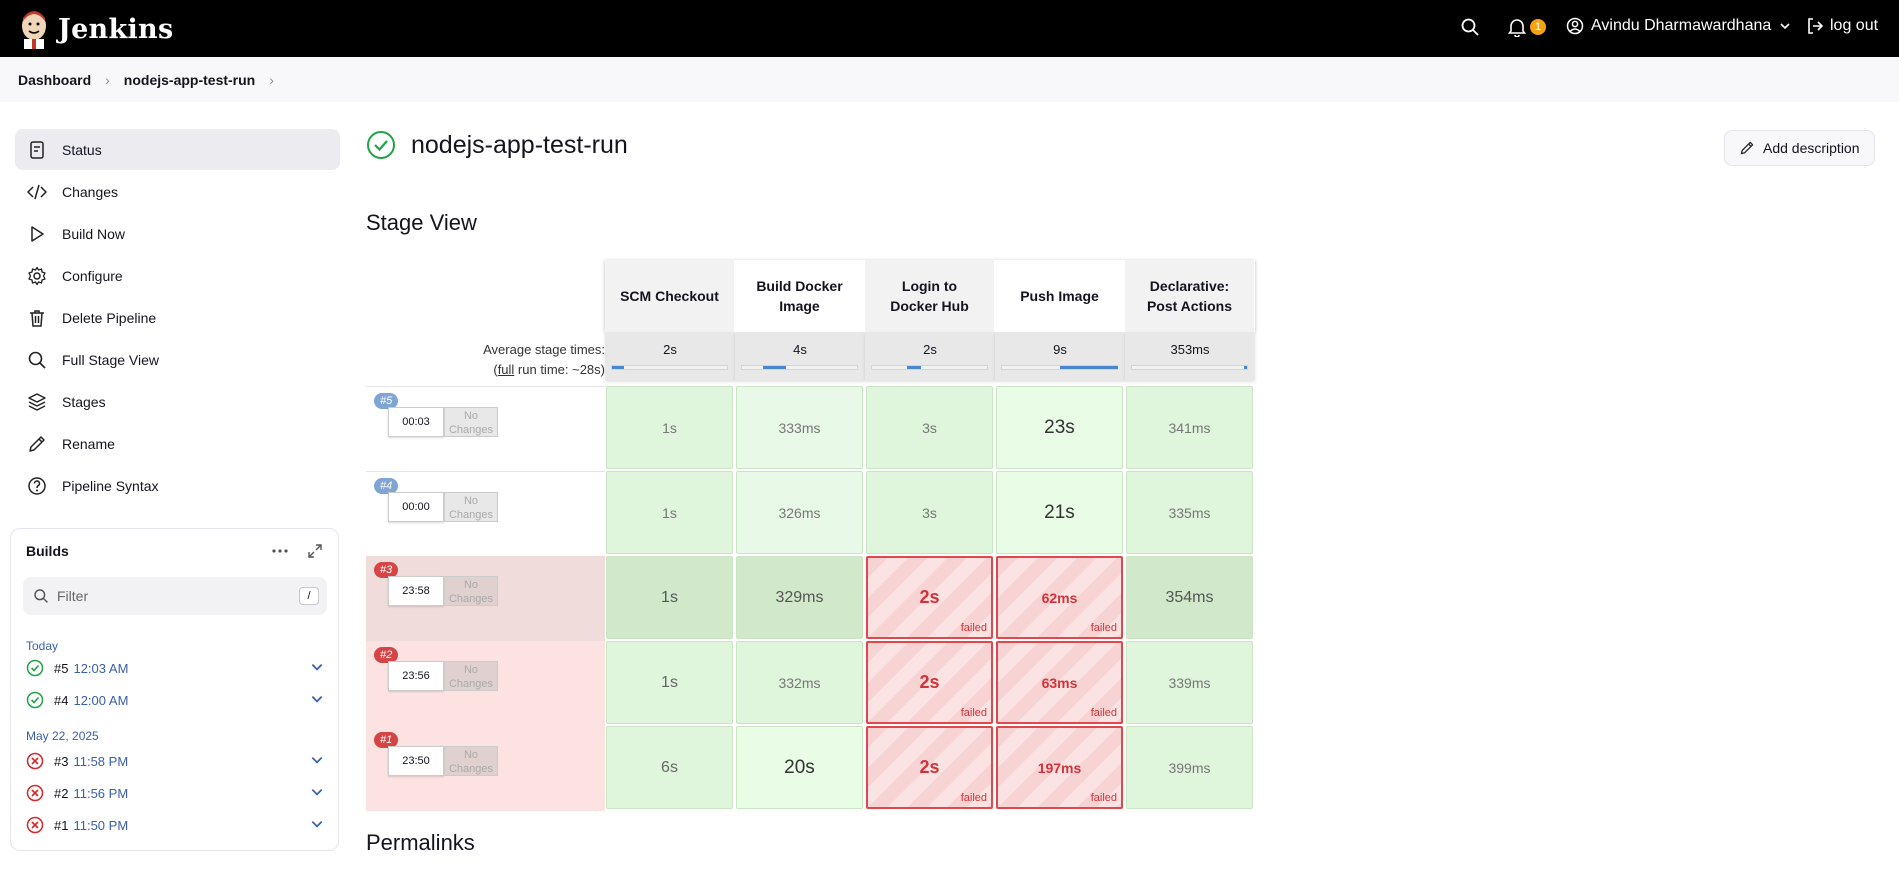 This screenshot has width=1899, height=870. What do you see at coordinates (111, 359) in the screenshot?
I see `sidebar-item-label: Full Stage View` at bounding box center [111, 359].